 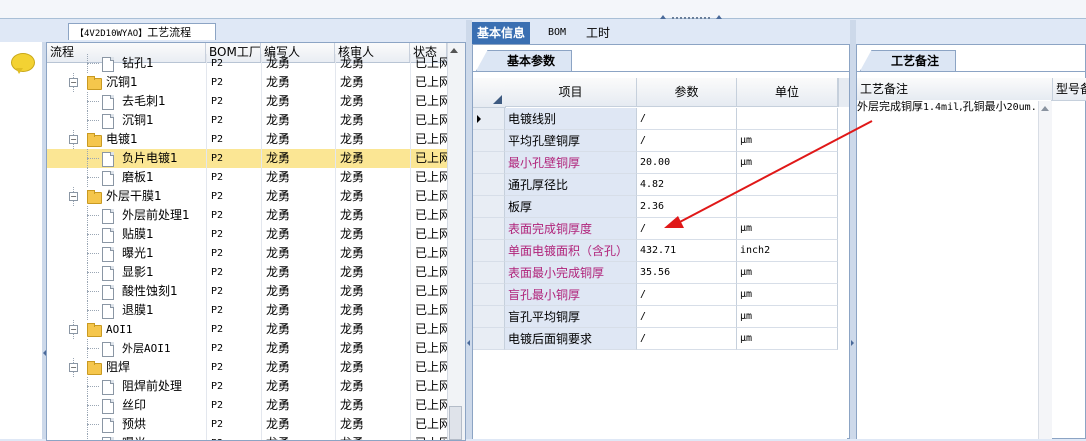 I want to click on column-header-process-note: 工艺备注, so click(x=955, y=89).